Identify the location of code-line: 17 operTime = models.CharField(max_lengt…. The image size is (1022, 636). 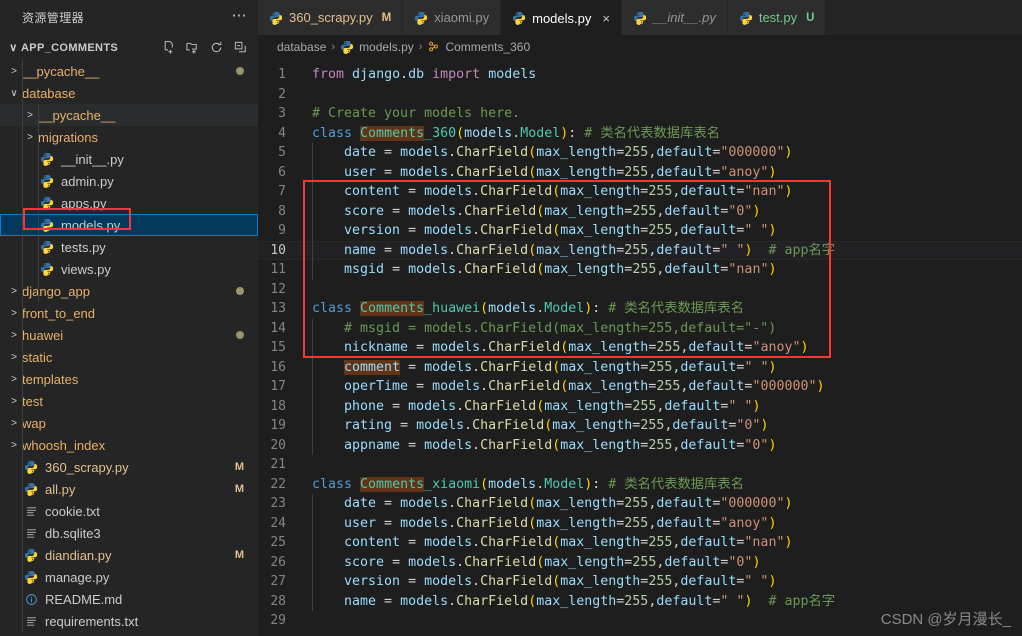
(640, 387).